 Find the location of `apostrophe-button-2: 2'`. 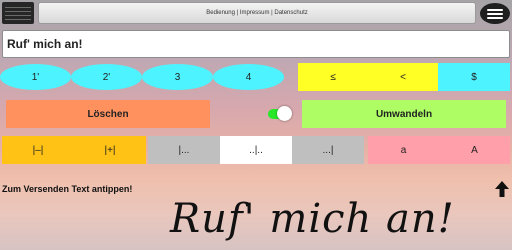

apostrophe-button-2: 2' is located at coordinates (106, 77).